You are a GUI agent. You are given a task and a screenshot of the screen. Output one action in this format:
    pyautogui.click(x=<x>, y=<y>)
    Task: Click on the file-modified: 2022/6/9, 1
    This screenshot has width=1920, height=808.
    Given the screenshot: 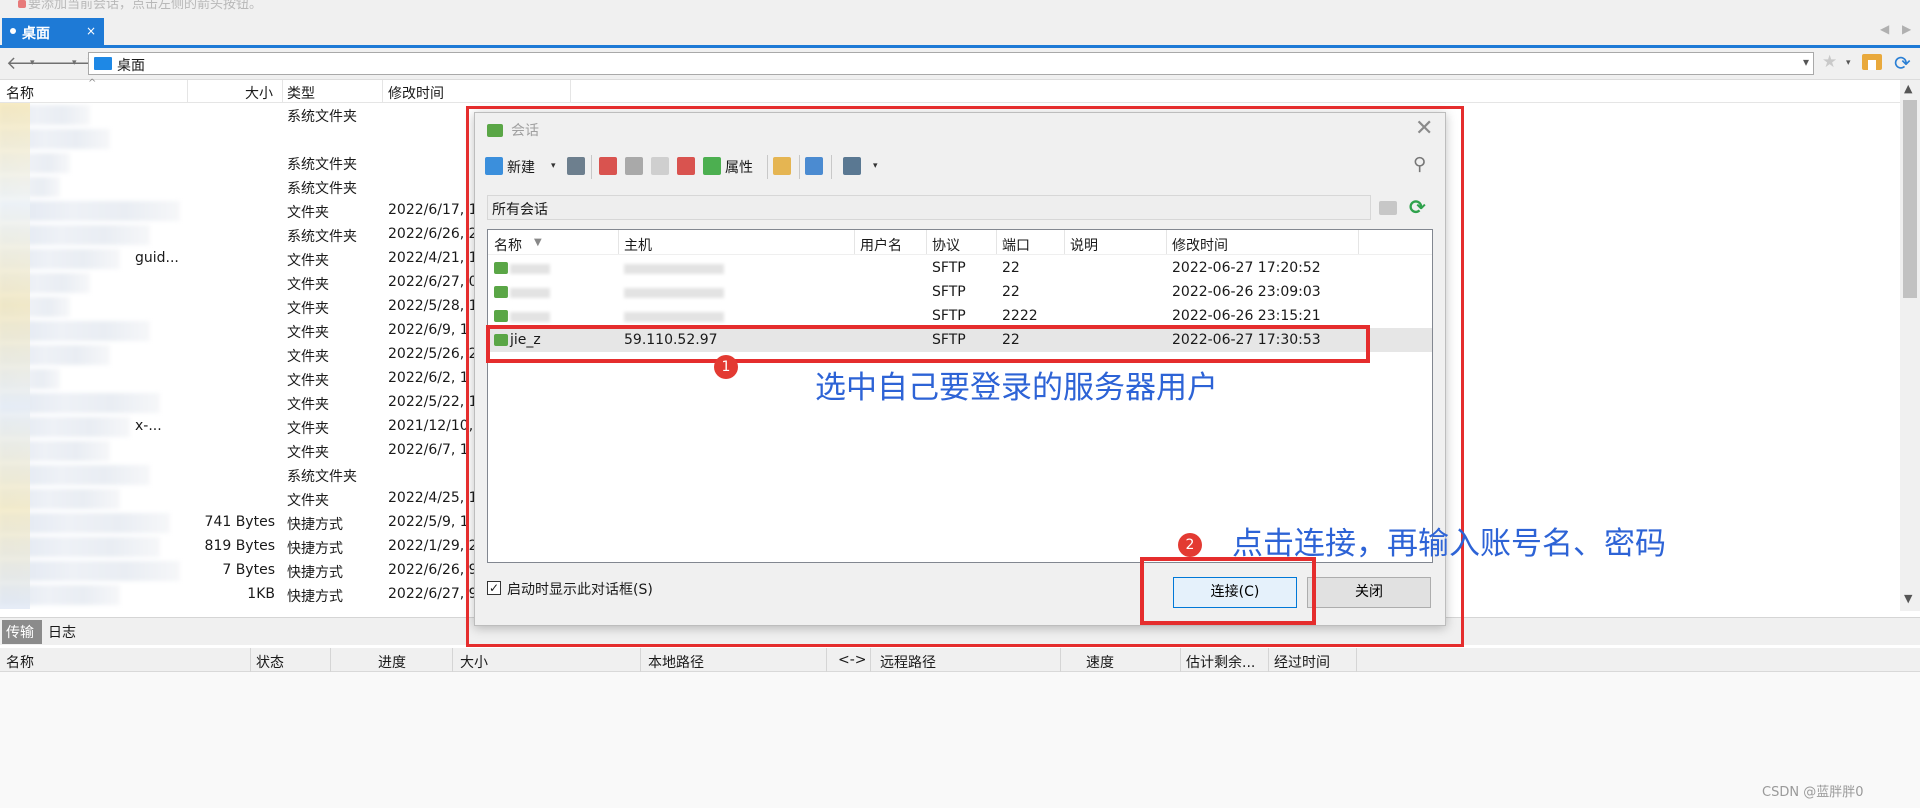 What is the action you would take?
    pyautogui.click(x=428, y=330)
    